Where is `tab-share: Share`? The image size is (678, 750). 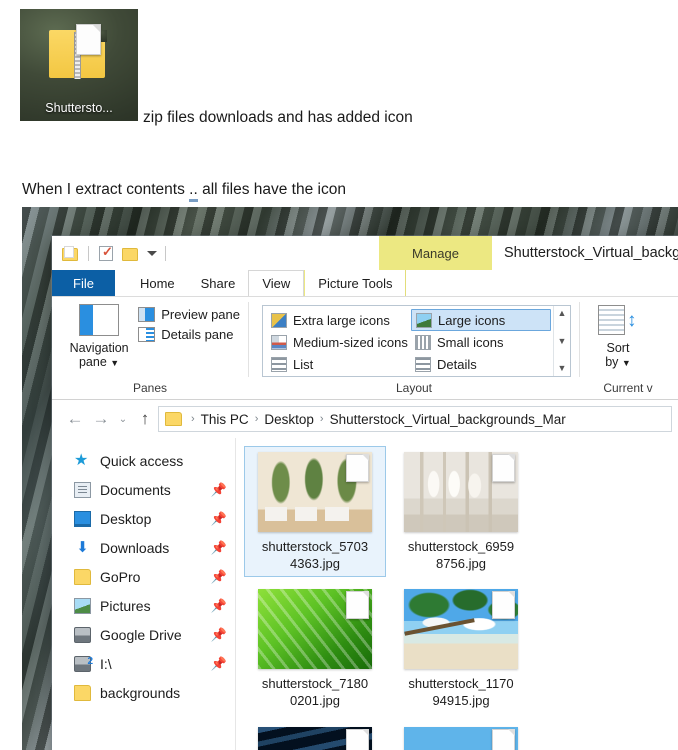 tab-share: Share is located at coordinates (218, 283).